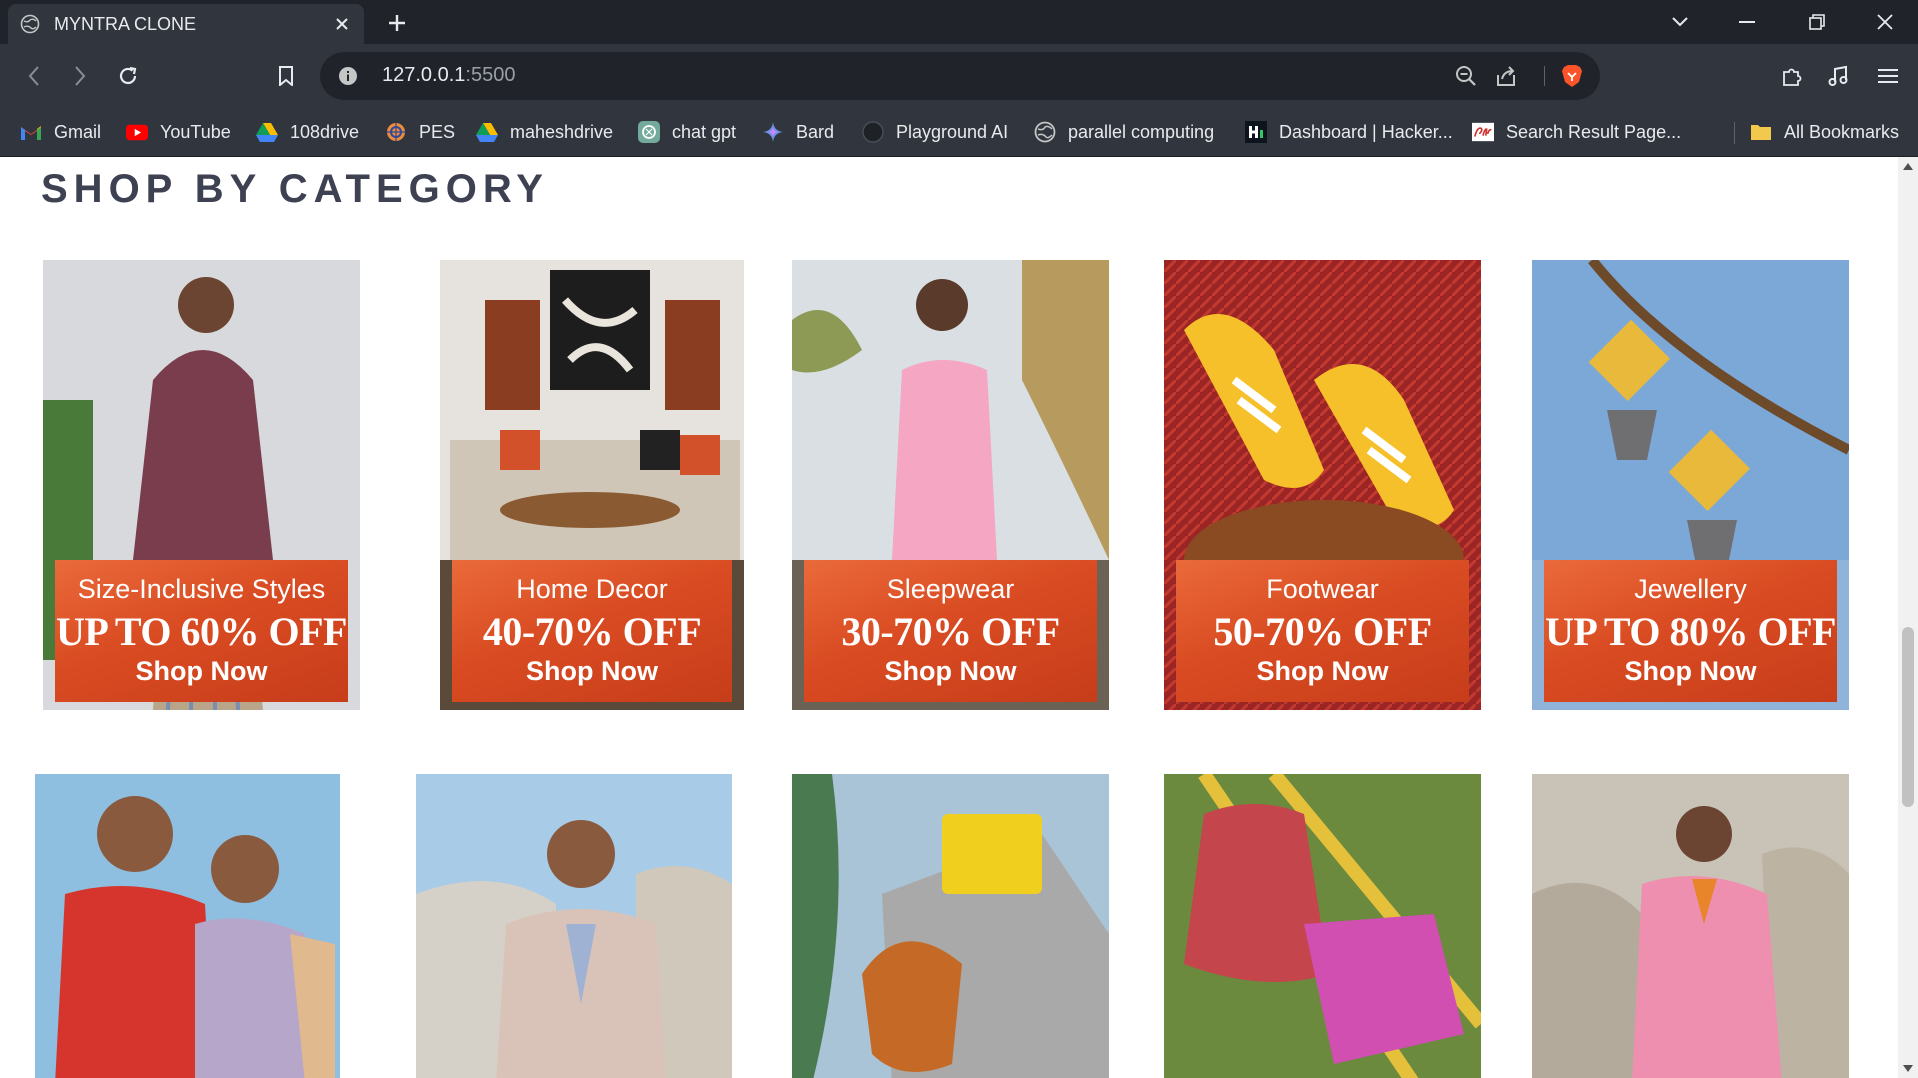 The image size is (1918, 1078). I want to click on bookmark-108drive: 108drive, so click(307, 132).